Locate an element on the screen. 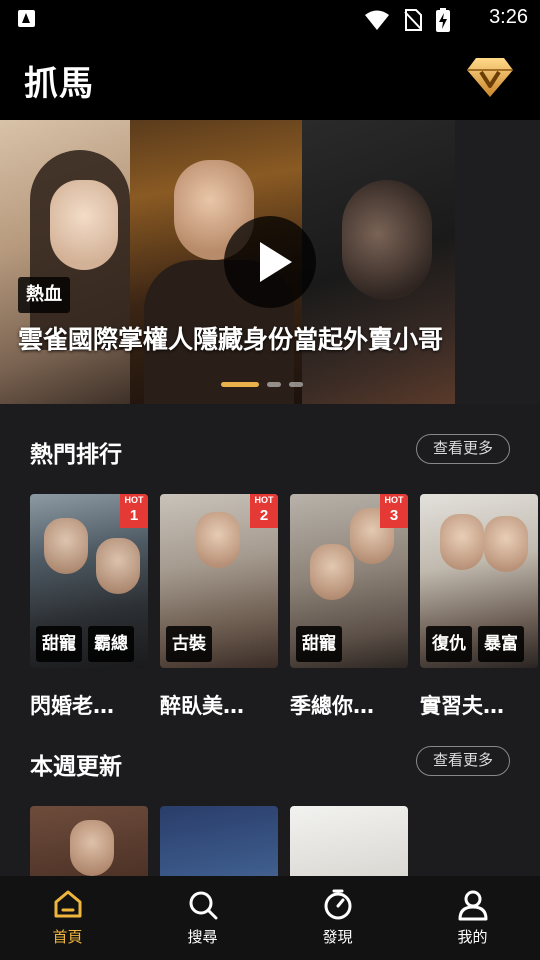 The width and height of the screenshot is (540, 960). genre-tag: 復仇 is located at coordinates (449, 644).